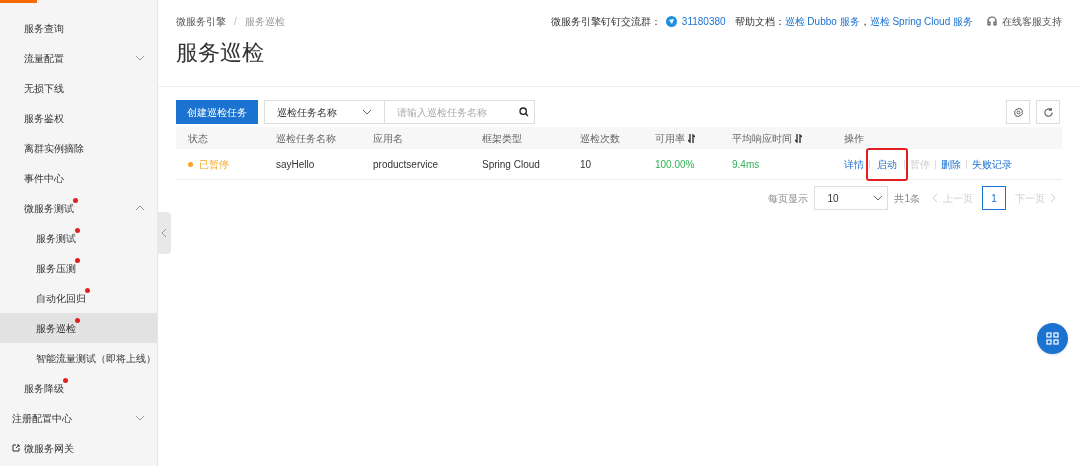  I want to click on apps-button, so click(1052, 338).